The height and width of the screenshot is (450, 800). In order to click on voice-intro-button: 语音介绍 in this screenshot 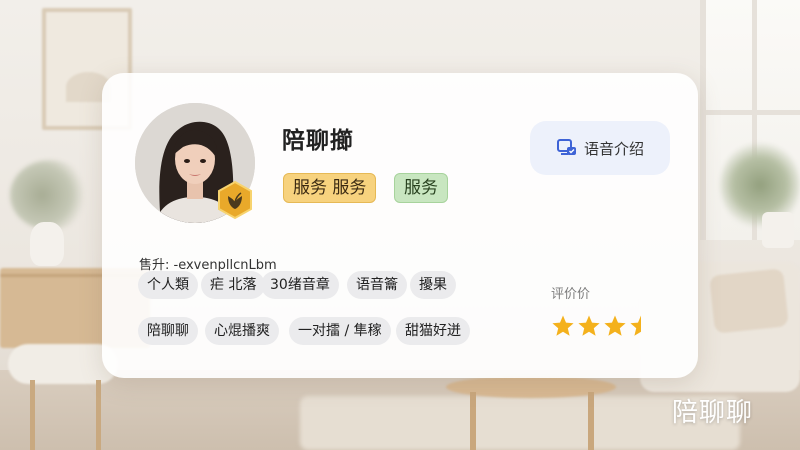, I will do `click(600, 148)`.